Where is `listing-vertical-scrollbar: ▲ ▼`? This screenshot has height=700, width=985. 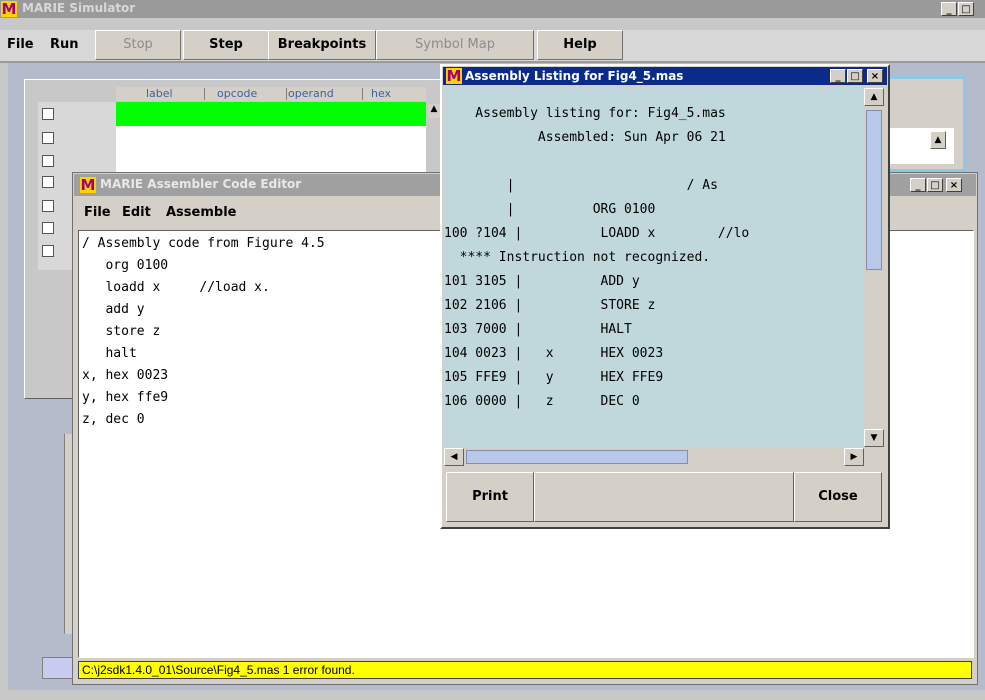 listing-vertical-scrollbar: ▲ ▼ is located at coordinates (874, 267).